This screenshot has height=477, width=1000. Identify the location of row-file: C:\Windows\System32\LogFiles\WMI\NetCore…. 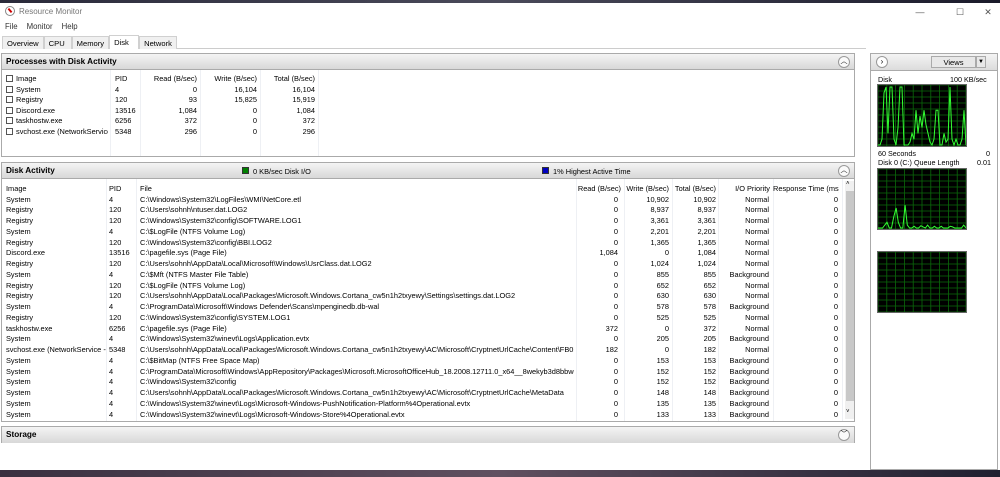
(220, 199).